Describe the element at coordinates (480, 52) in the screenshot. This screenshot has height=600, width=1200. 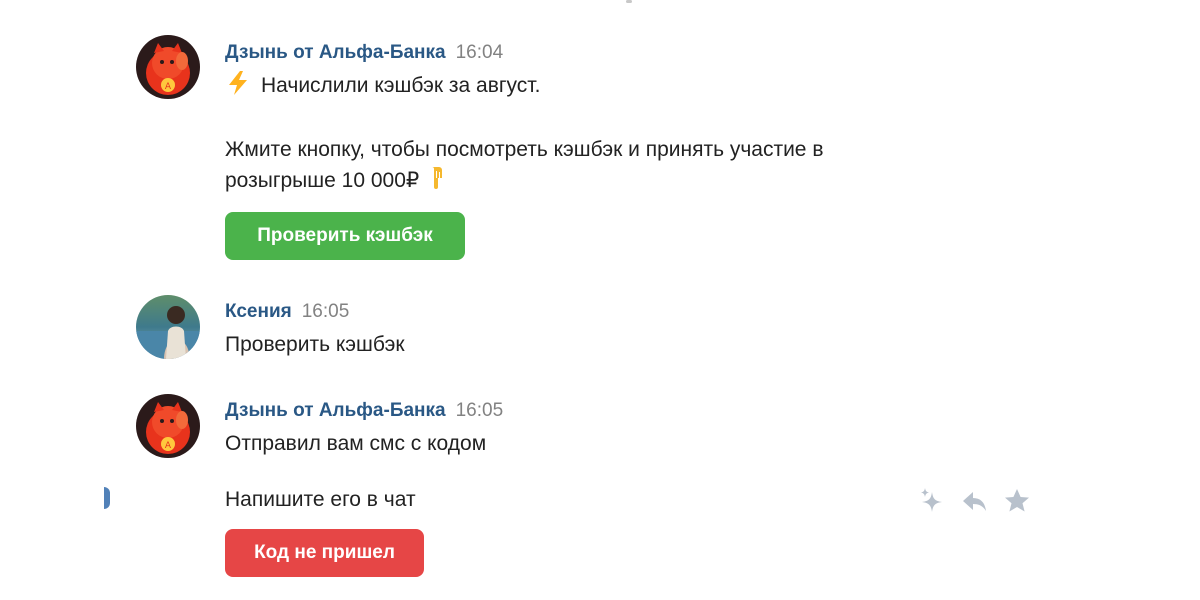
I see `message-time: 16:04` at that location.